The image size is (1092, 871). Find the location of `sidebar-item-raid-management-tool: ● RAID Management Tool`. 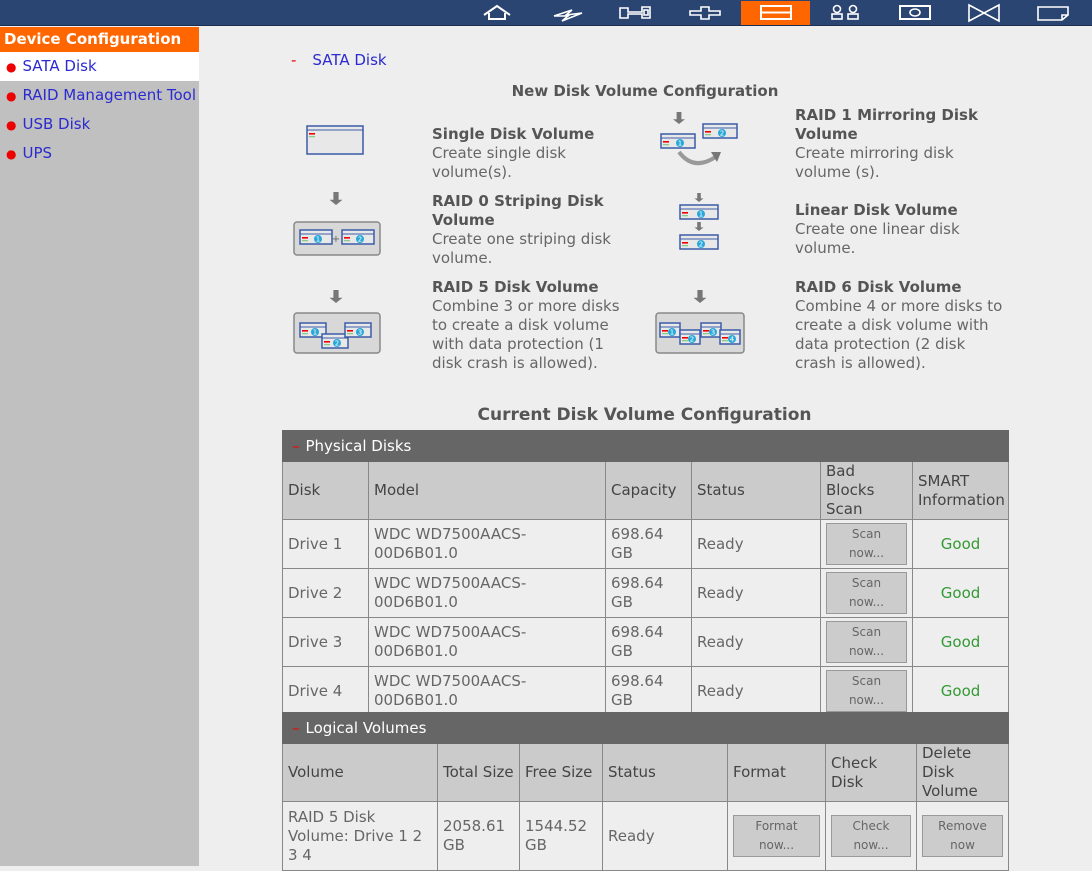

sidebar-item-raid-management-tool: ● RAID Management Tool is located at coordinates (99, 95).